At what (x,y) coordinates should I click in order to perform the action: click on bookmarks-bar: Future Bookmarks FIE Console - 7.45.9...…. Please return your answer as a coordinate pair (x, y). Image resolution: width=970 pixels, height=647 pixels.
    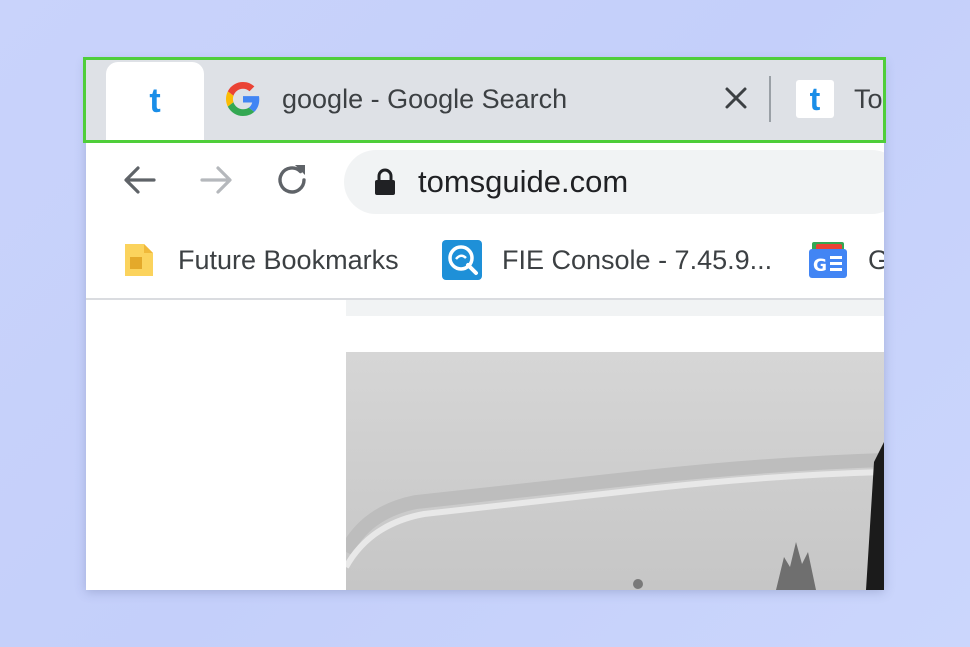
    Looking at the image, I should click on (485, 261).